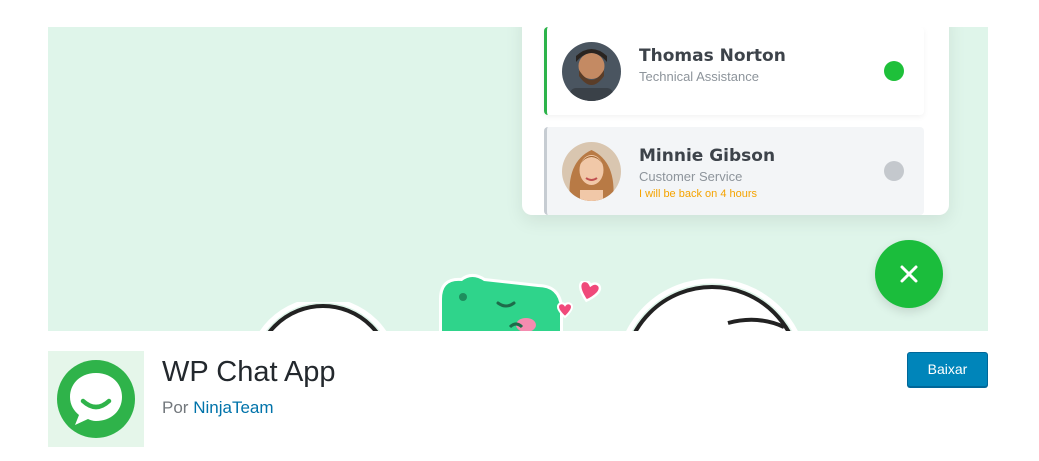  Describe the element at coordinates (249, 372) in the screenshot. I see `plugin-title: WP Chat App` at that location.